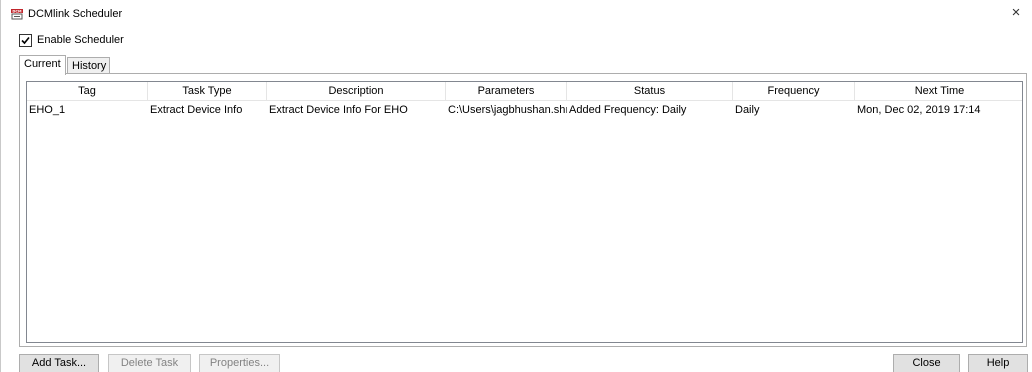 The width and height of the screenshot is (1032, 372). Describe the element at coordinates (628, 110) in the screenshot. I see `cell-status: Added Frequency: Daily` at that location.